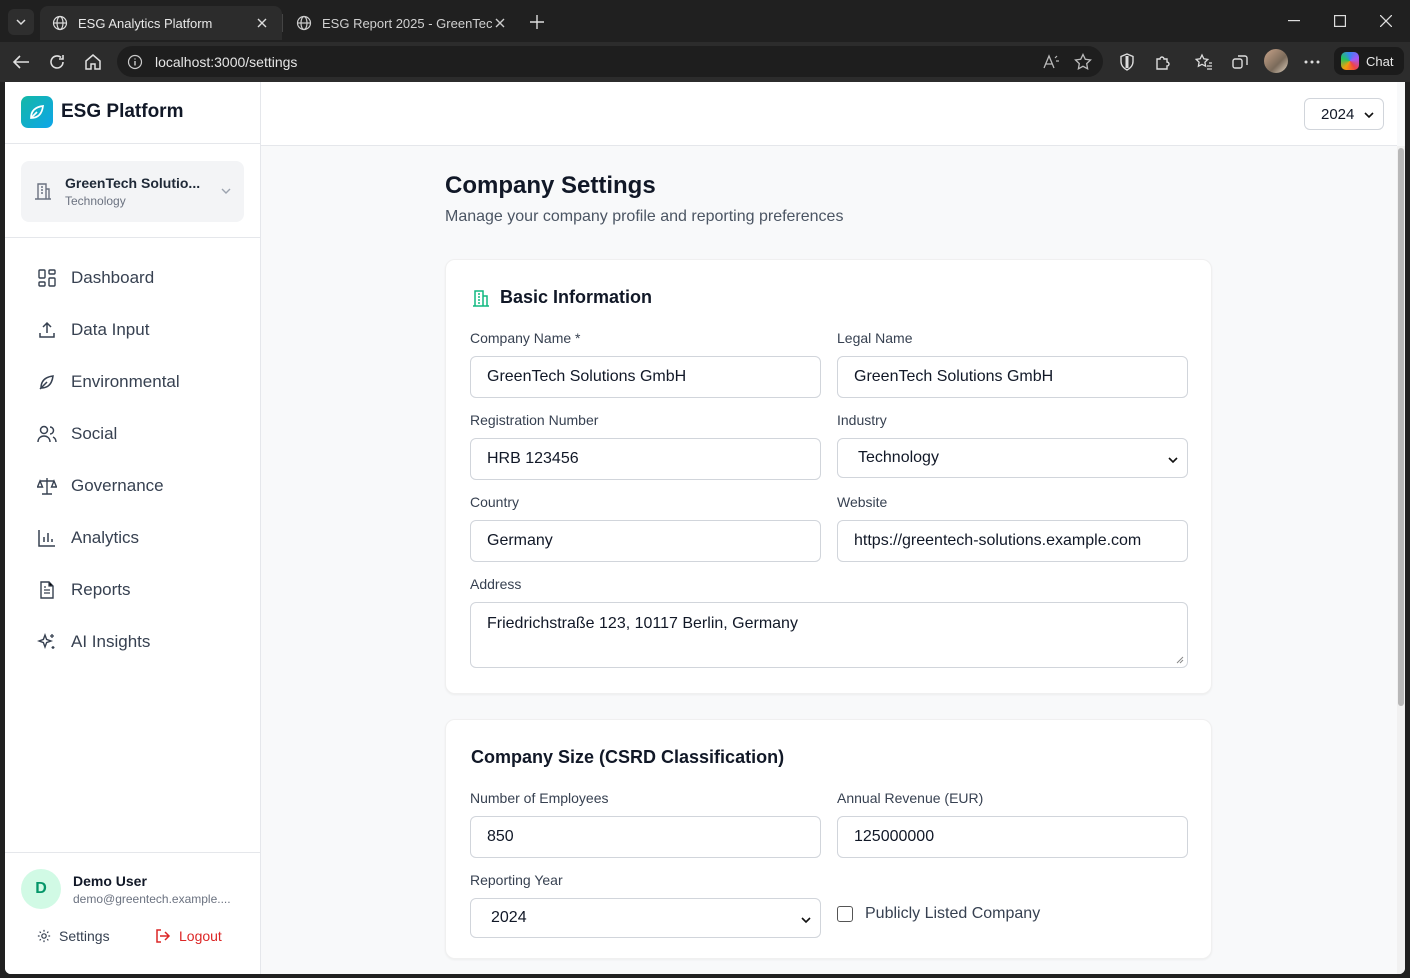 Image resolution: width=1410 pixels, height=978 pixels. Describe the element at coordinates (610, 61) in the screenshot. I see `address-bar: localhost:3000/settings` at that location.